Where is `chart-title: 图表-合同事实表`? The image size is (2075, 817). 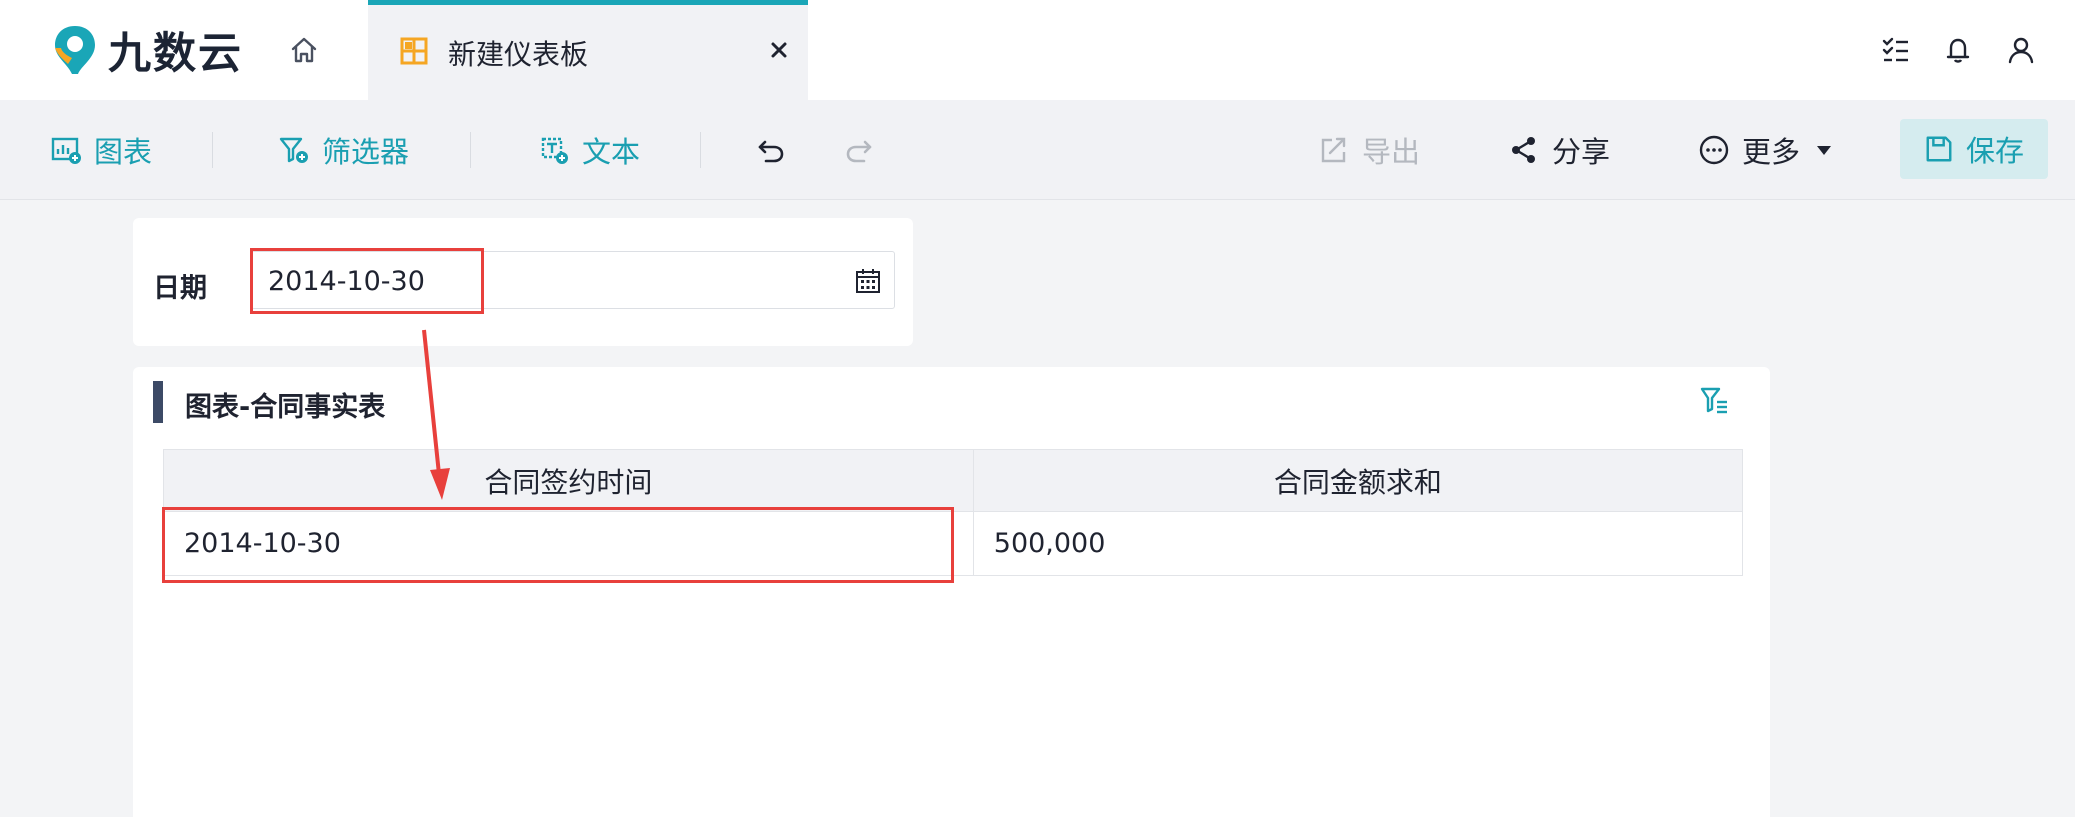
chart-title: 图表-合同事实表 is located at coordinates (285, 407).